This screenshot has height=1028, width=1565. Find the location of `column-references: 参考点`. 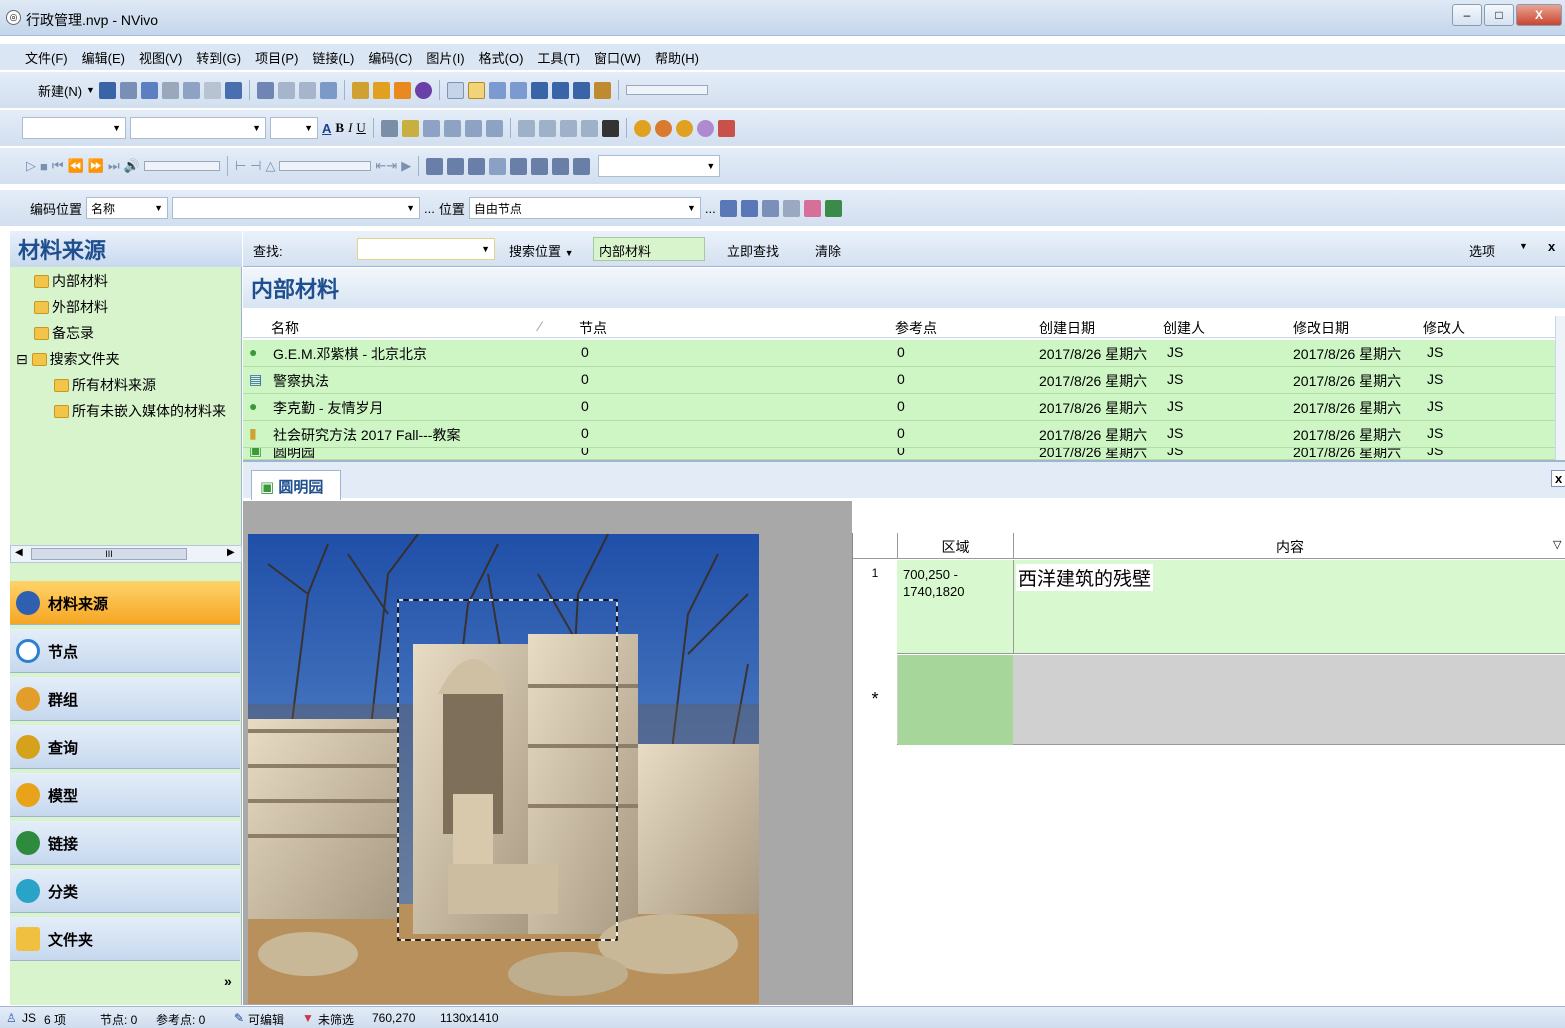

column-references: 参考点 is located at coordinates (916, 328).